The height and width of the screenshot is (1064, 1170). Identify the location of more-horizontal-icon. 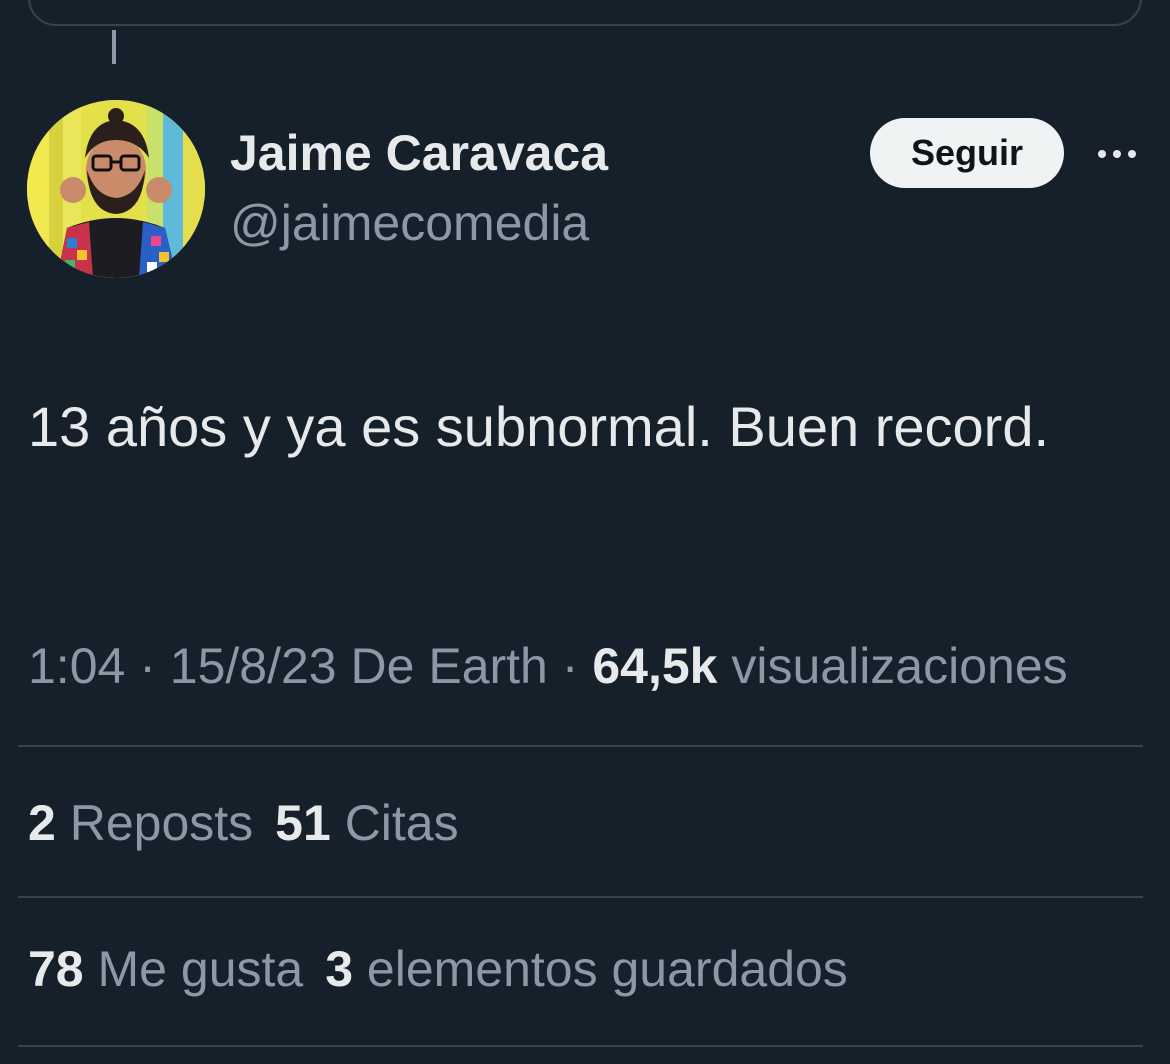
(1117, 154).